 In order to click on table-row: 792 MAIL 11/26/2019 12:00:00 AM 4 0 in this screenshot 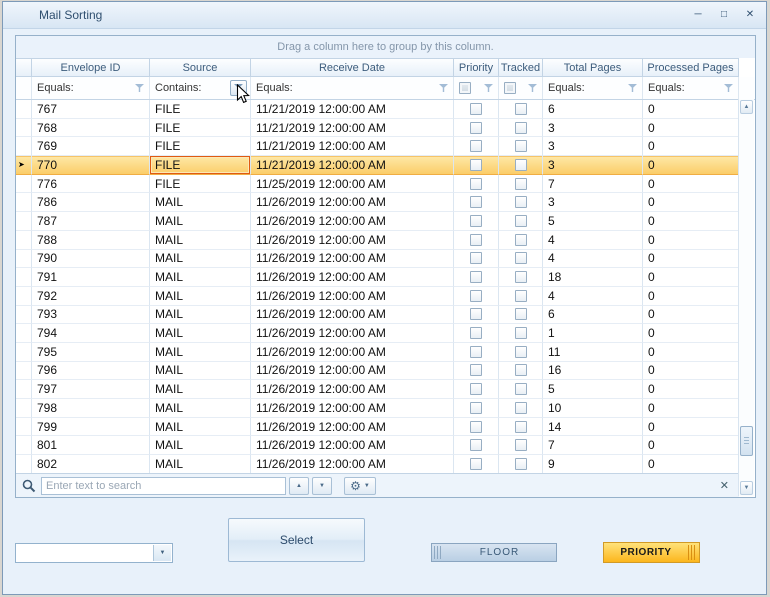, I will do `click(385, 296)`.